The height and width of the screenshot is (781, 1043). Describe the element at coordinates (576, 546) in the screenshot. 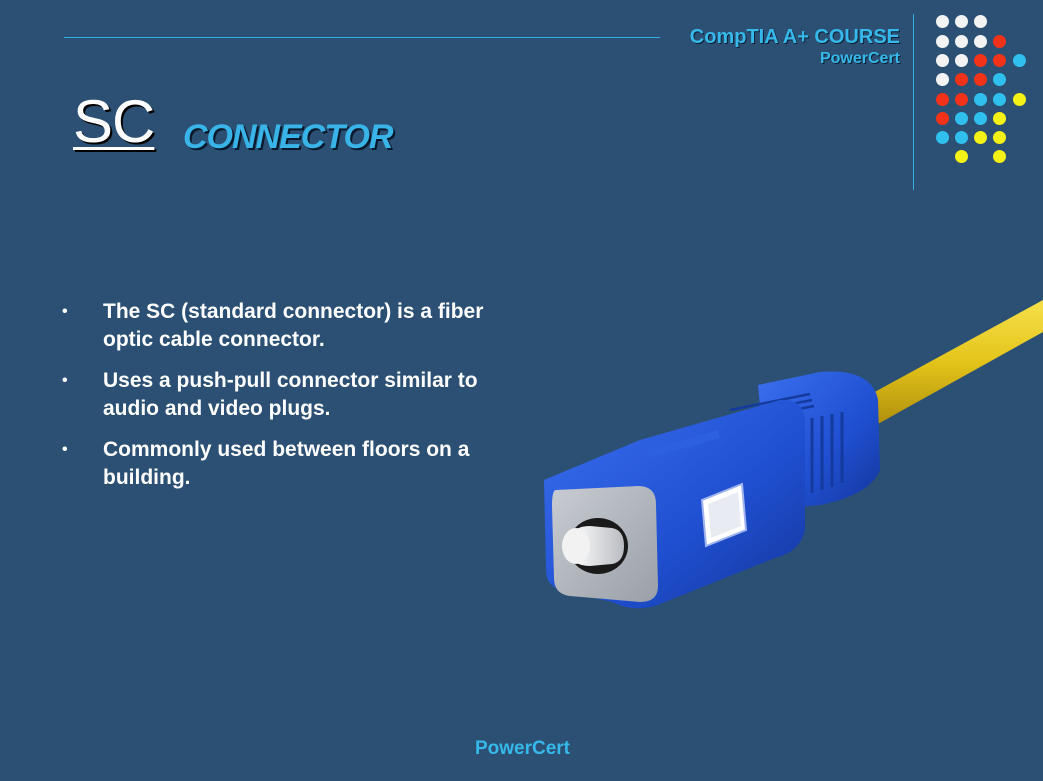

I see `ferrule-tip` at that location.